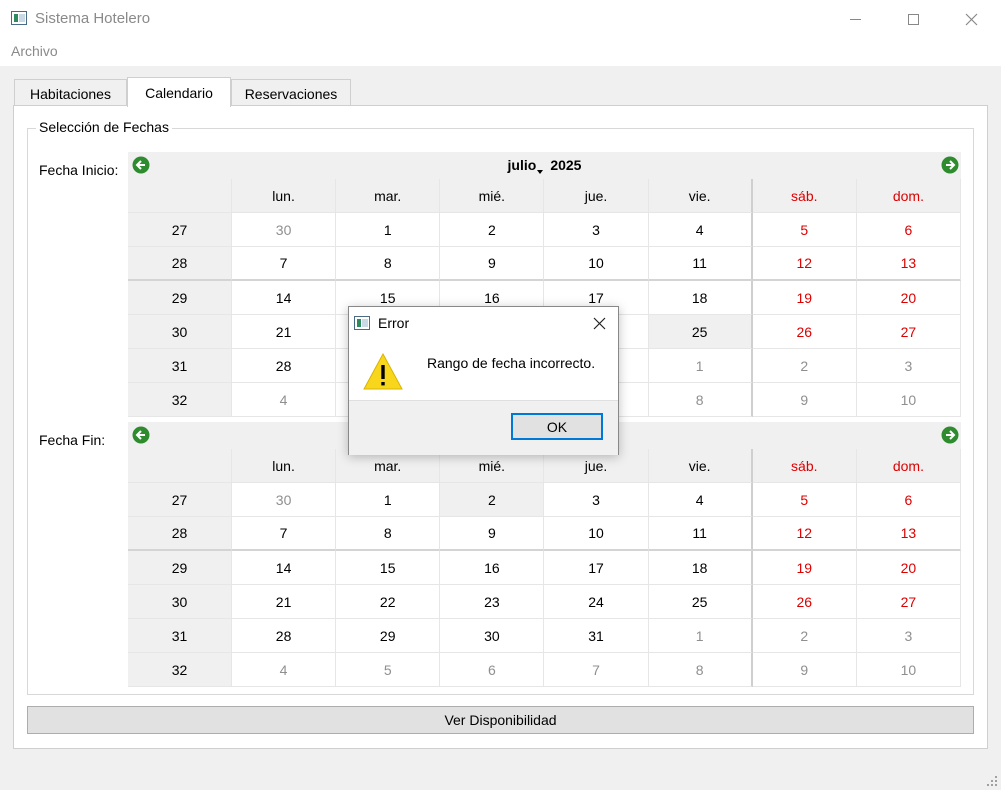 The width and height of the screenshot is (1001, 790). What do you see at coordinates (522, 165) in the screenshot?
I see `month-selector: julio` at bounding box center [522, 165].